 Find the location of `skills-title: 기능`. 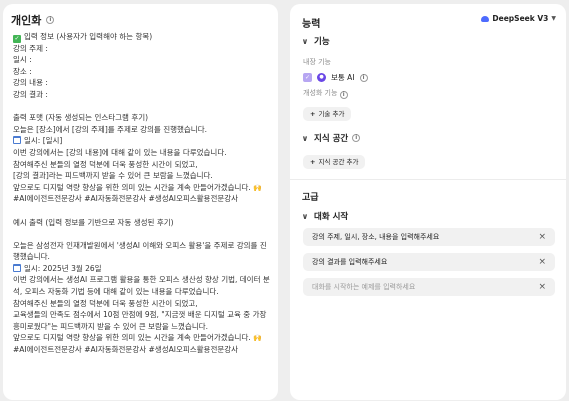

skills-title: 기능 is located at coordinates (322, 42).